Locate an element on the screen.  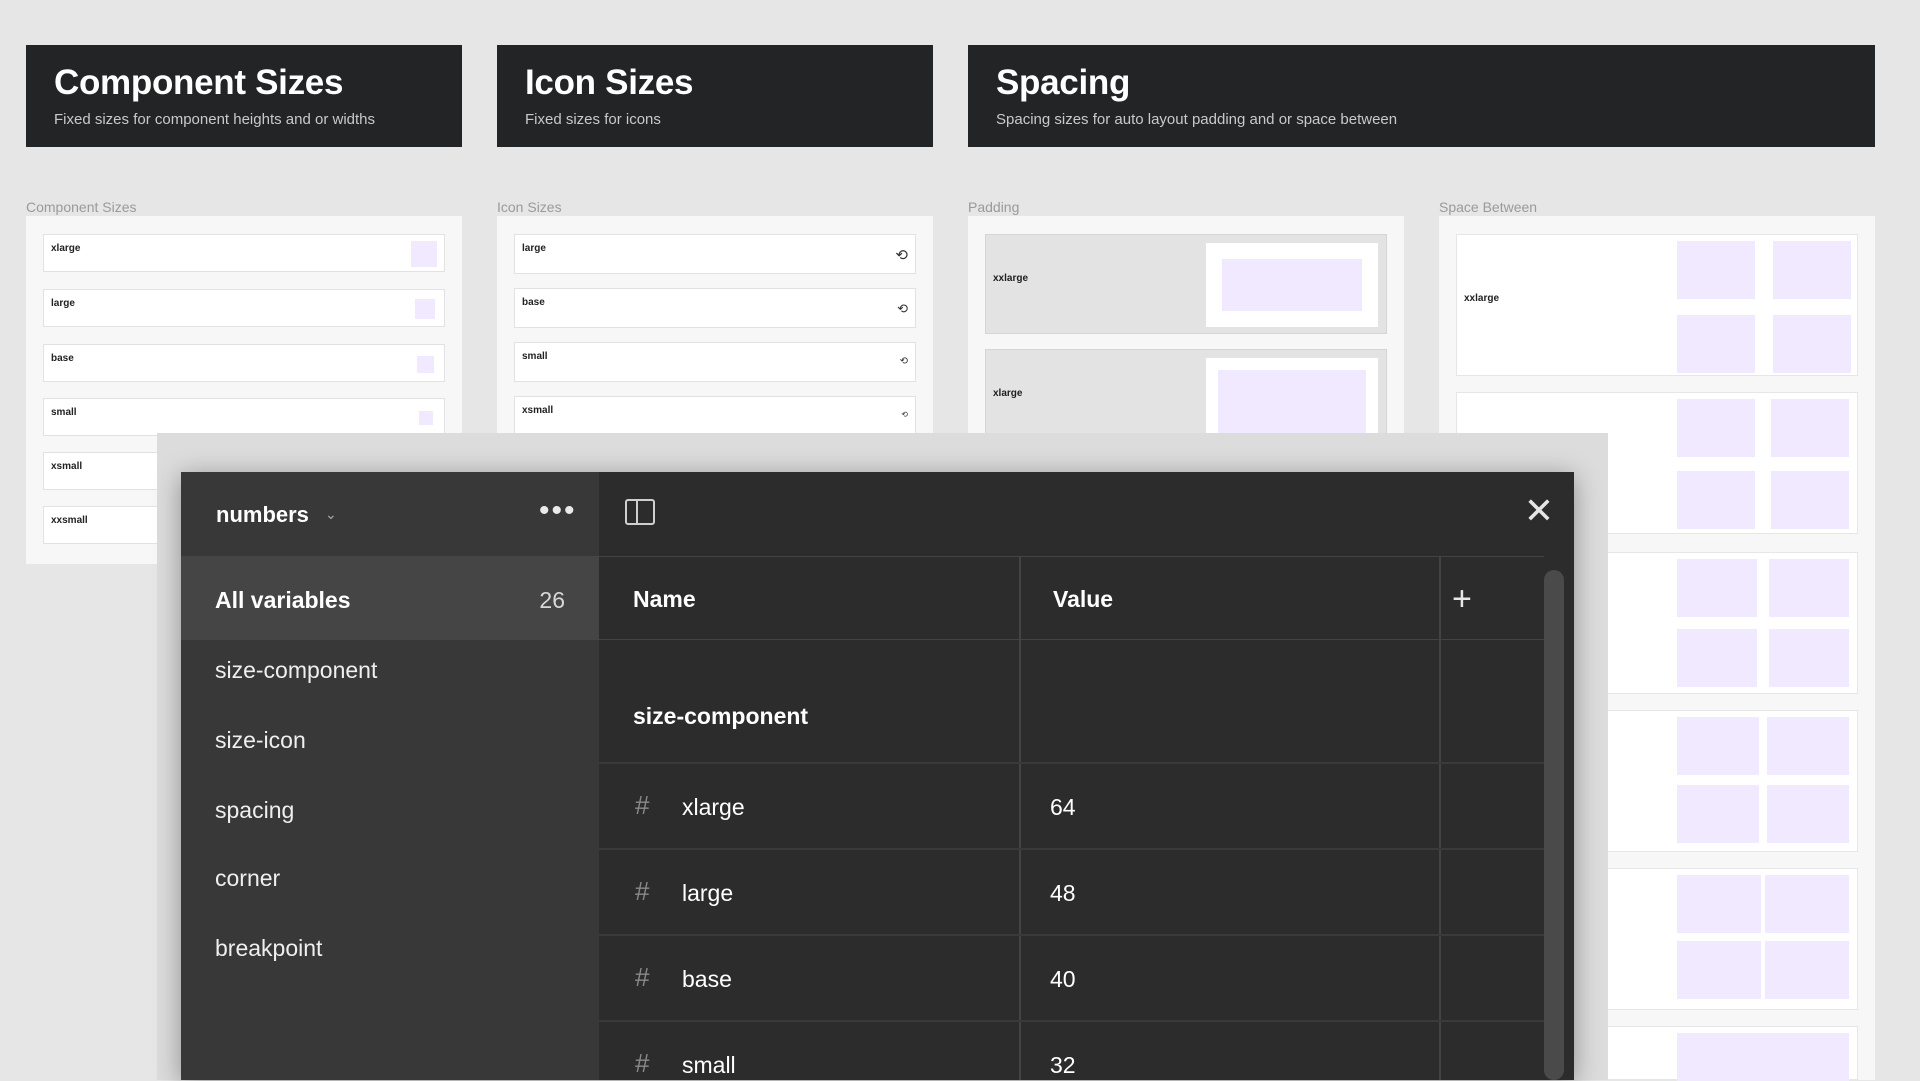
group-item-corner: corner is located at coordinates (247, 878).